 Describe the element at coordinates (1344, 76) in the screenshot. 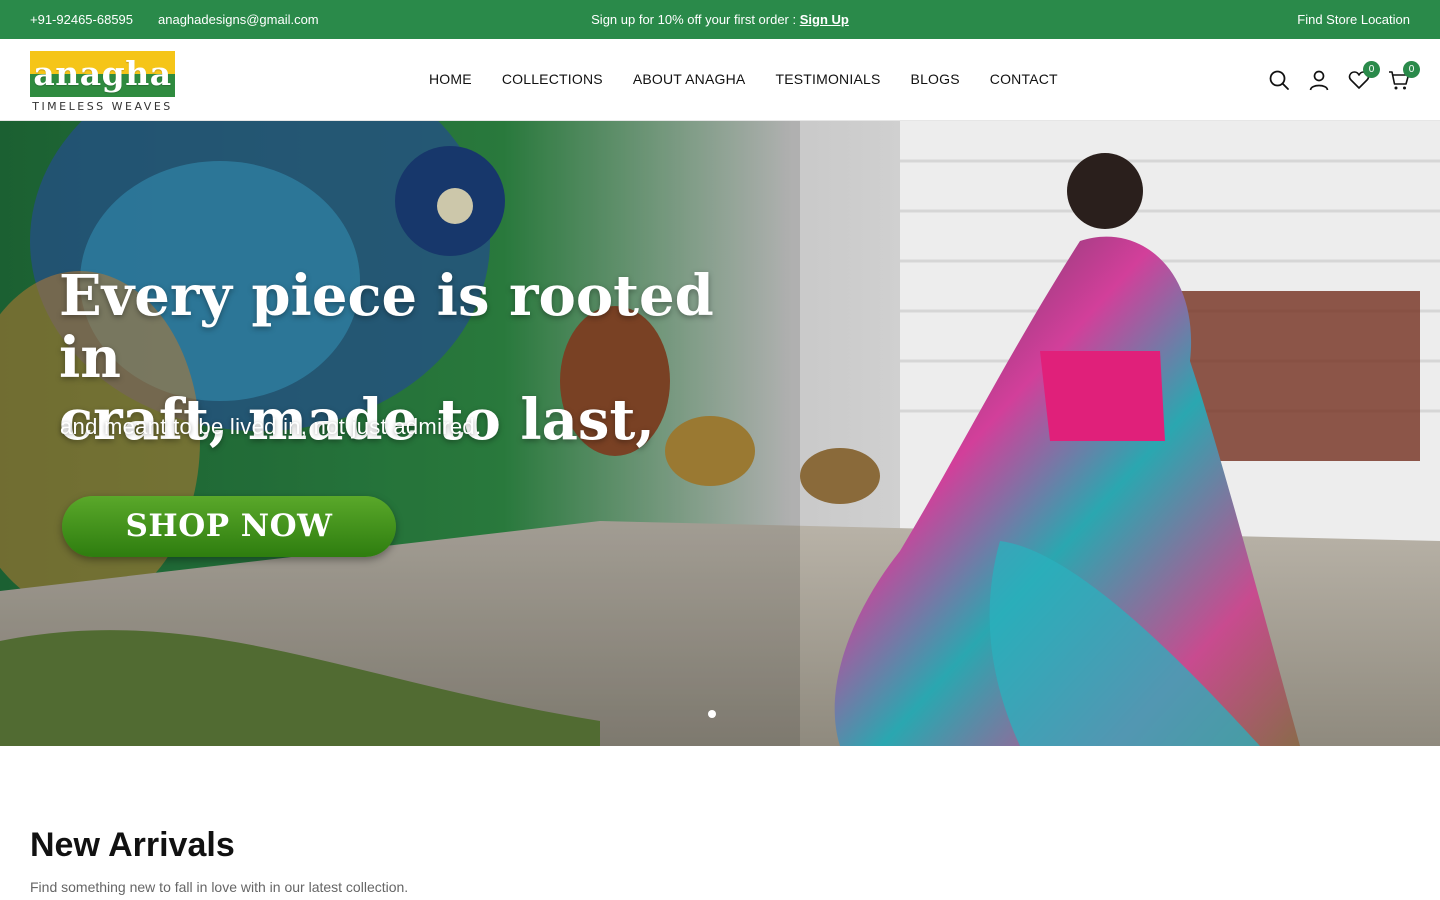

I see `header-icons: 0 0` at that location.